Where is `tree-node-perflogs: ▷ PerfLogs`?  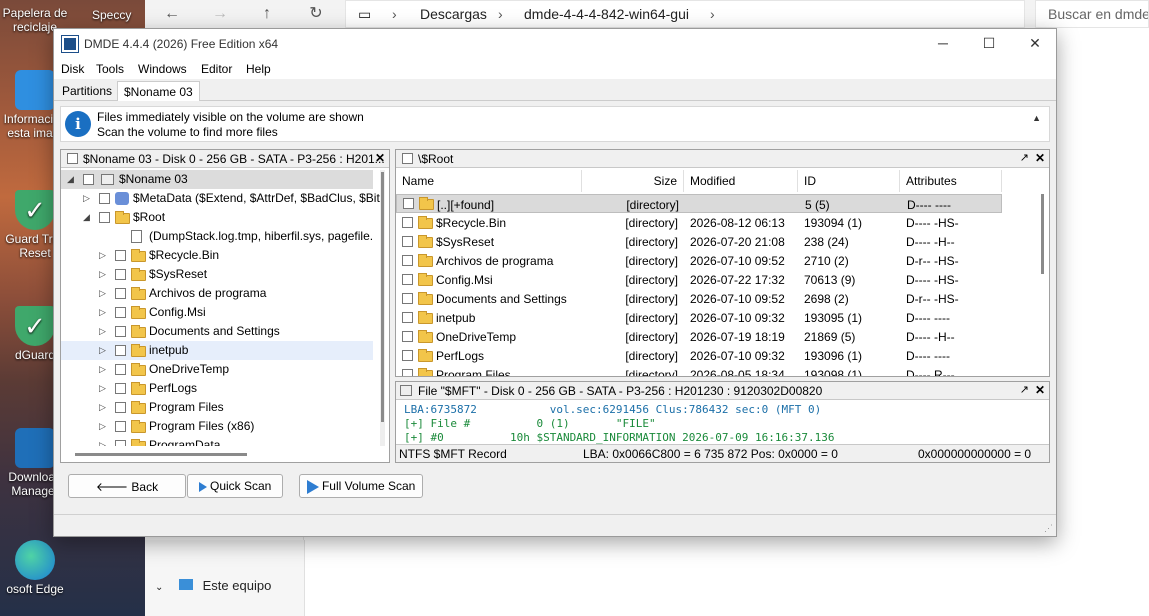
tree-node-perflogs: ▷ PerfLogs is located at coordinates (217, 388).